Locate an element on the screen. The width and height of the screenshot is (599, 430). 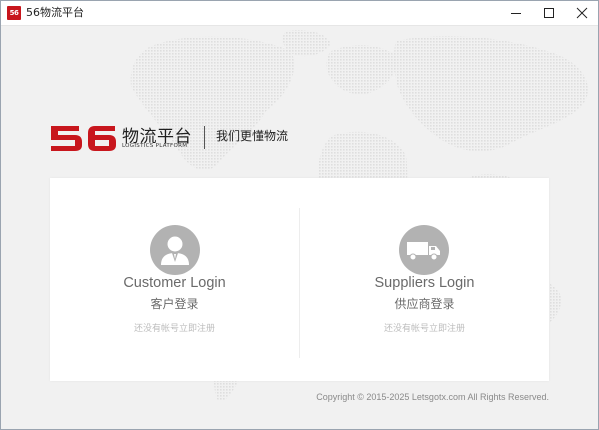
user-avatar-icon is located at coordinates (175, 250).